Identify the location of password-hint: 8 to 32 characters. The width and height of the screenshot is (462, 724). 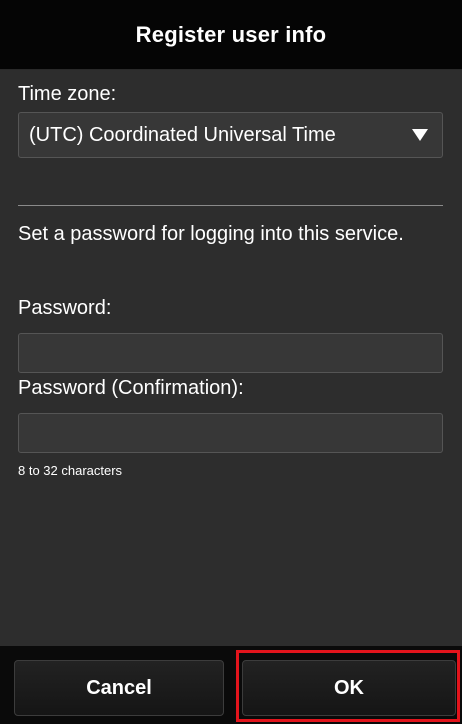
(70, 470).